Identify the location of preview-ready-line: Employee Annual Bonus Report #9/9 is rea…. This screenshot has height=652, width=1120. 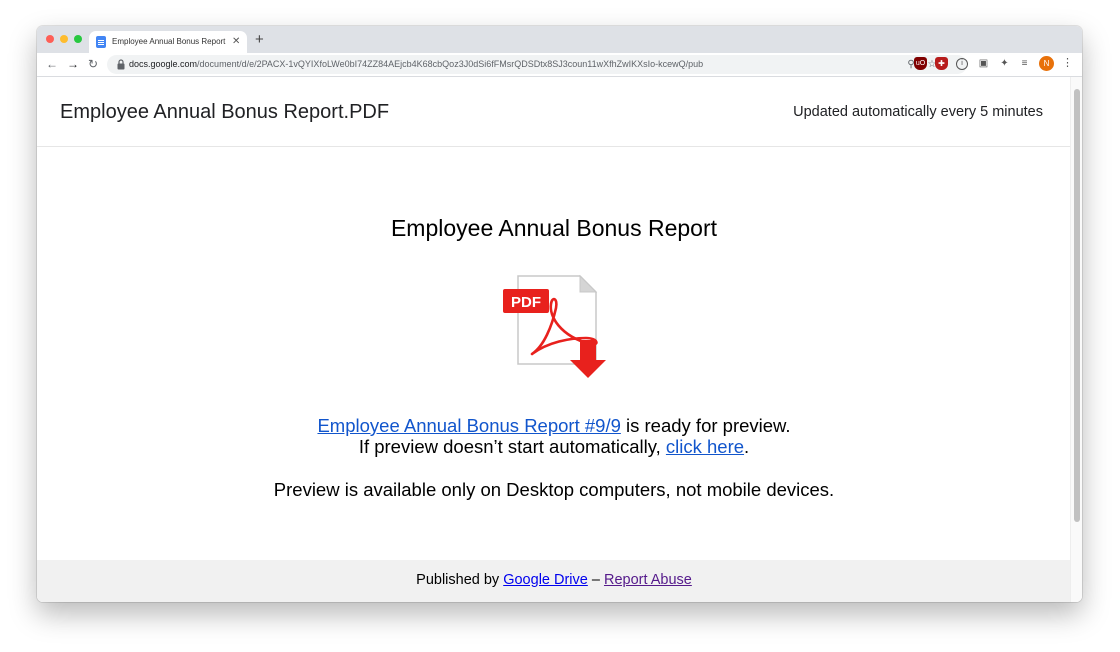
(554, 426).